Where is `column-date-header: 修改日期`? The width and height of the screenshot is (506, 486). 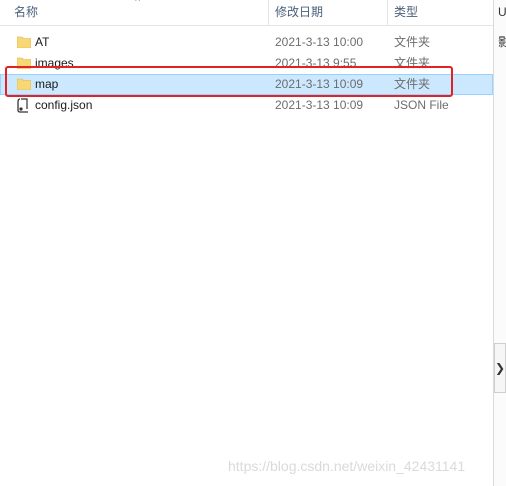
column-date-header: 修改日期 is located at coordinates (328, 12).